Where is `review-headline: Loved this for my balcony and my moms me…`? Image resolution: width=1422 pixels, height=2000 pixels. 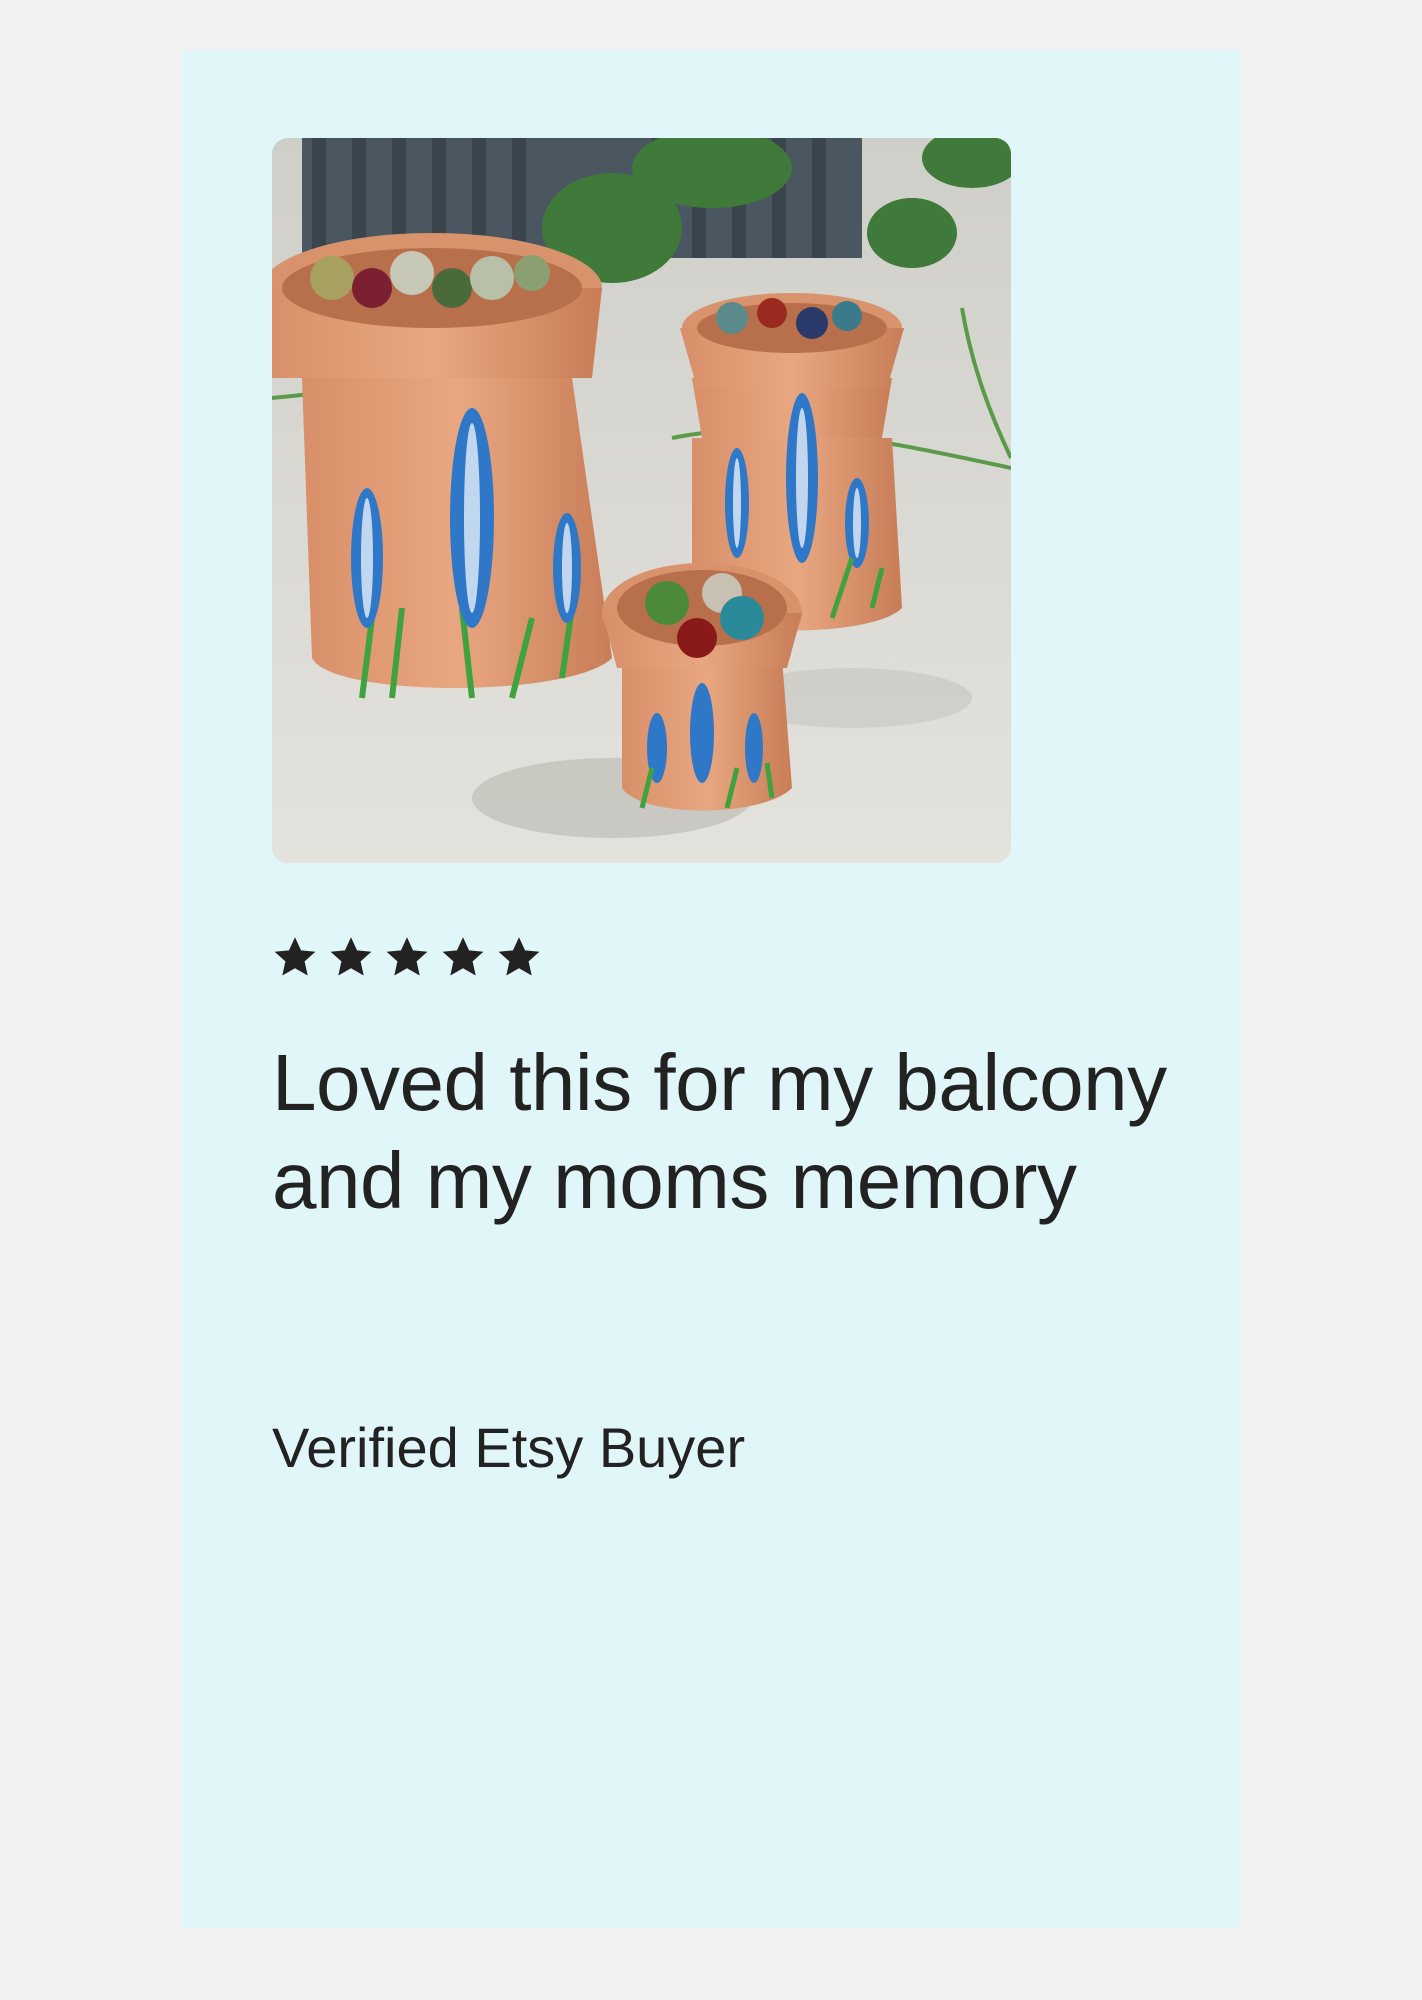
review-headline: Loved this for my balcony and my moms me… is located at coordinates (719, 1131).